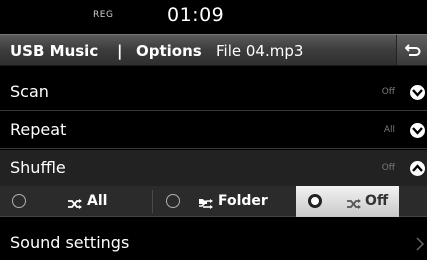 Image resolution: width=427 pixels, height=260 pixels. I want to click on menu-item-label: Sound settings, so click(70, 242).